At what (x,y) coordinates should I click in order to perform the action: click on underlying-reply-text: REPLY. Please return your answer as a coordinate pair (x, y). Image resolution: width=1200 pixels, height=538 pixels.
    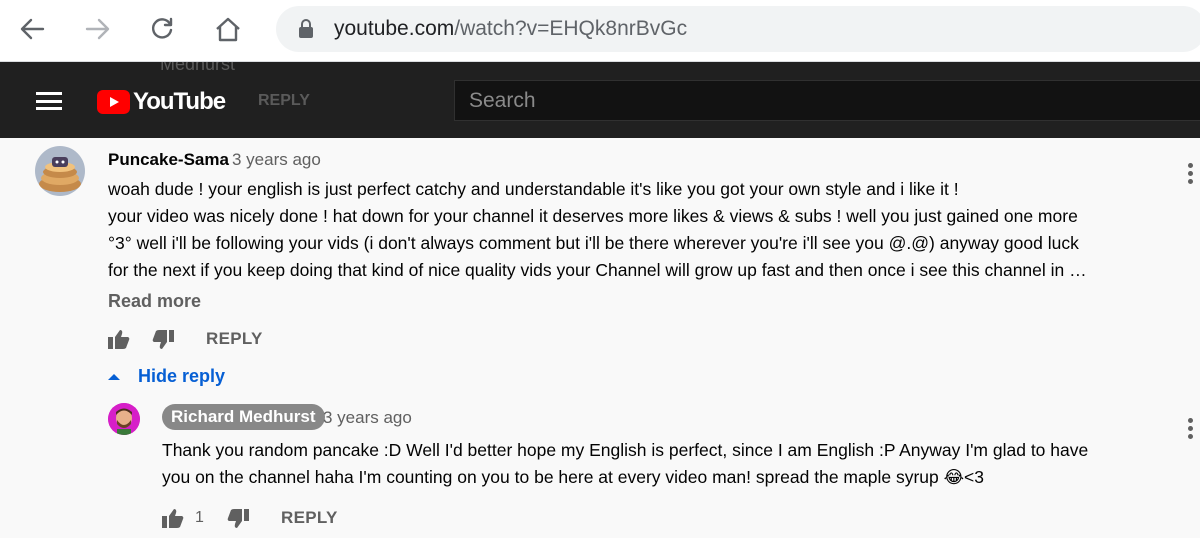
    Looking at the image, I should click on (284, 100).